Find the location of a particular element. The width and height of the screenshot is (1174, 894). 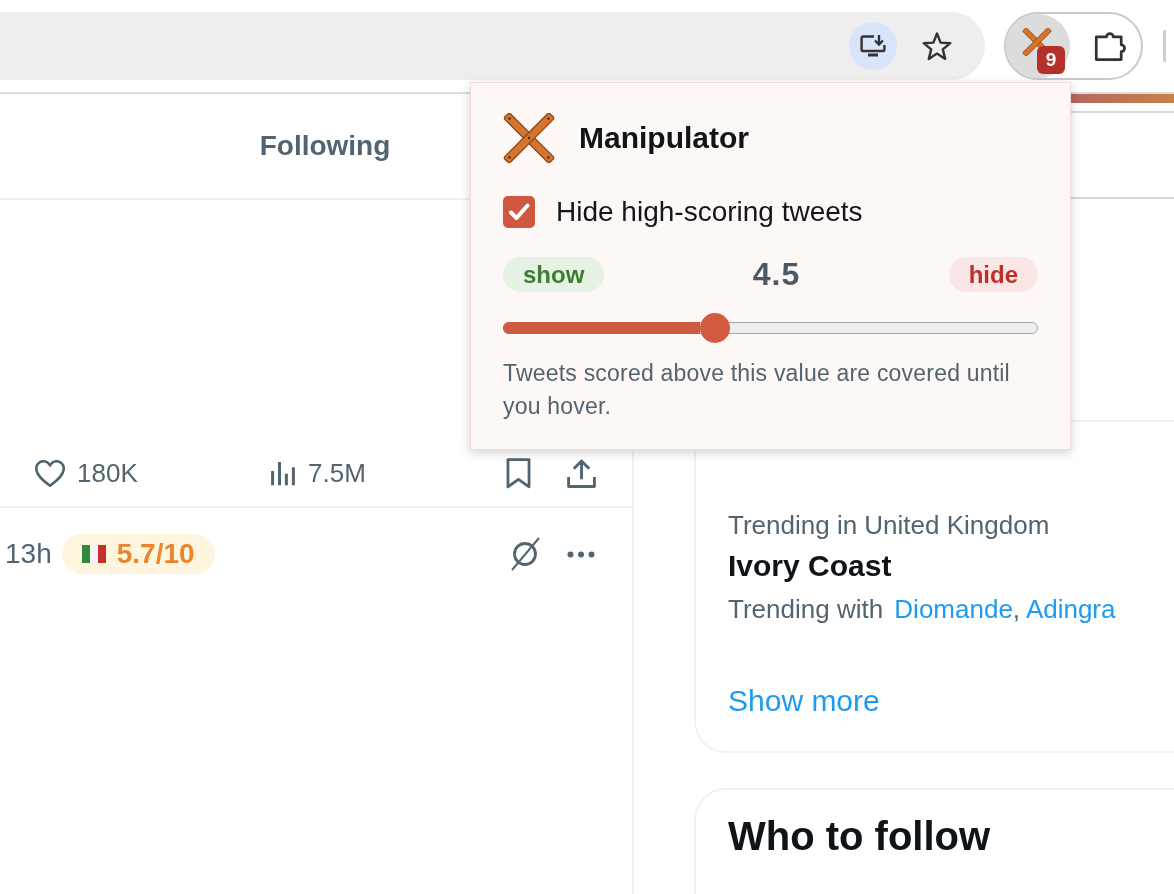

heart-icon is located at coordinates (50, 473).